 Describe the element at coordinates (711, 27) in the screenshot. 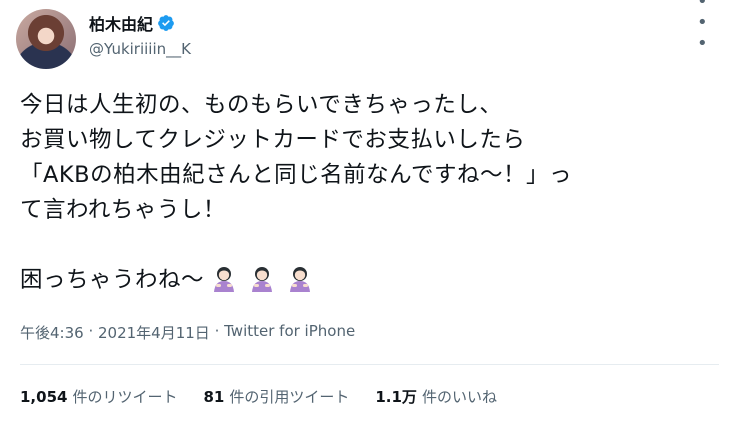

I see `more-options-icon: • • •` at that location.